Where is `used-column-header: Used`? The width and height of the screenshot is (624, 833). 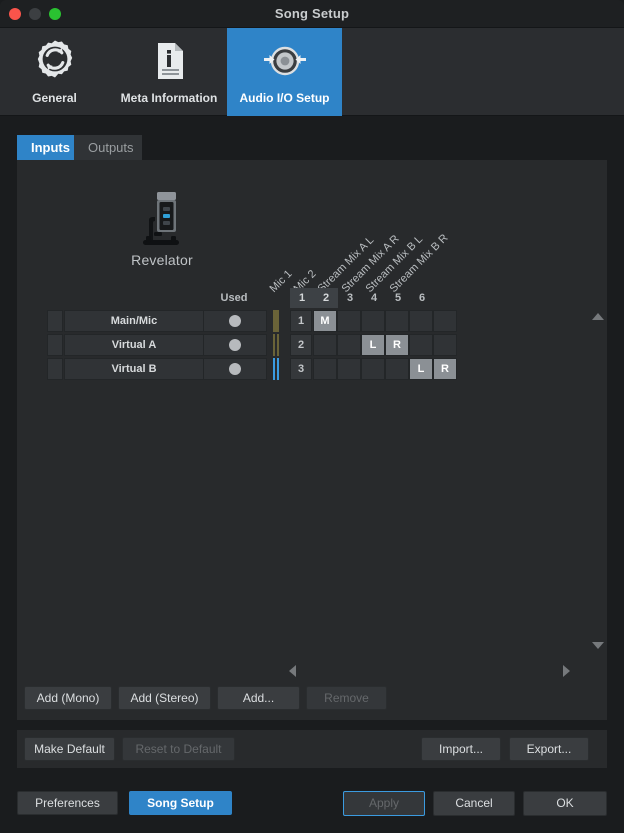
used-column-header: Used is located at coordinates (234, 298).